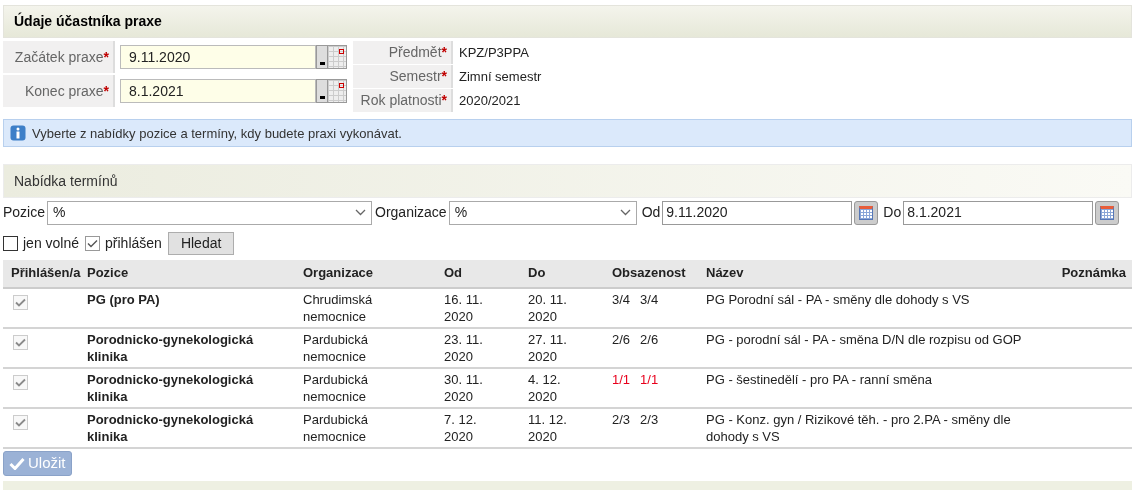 The width and height of the screenshot is (1135, 490). Describe the element at coordinates (864, 339) in the screenshot. I see `table-cell-text: PG - porodní sál - PA - směna D/N dle rozpisu od GOP` at that location.